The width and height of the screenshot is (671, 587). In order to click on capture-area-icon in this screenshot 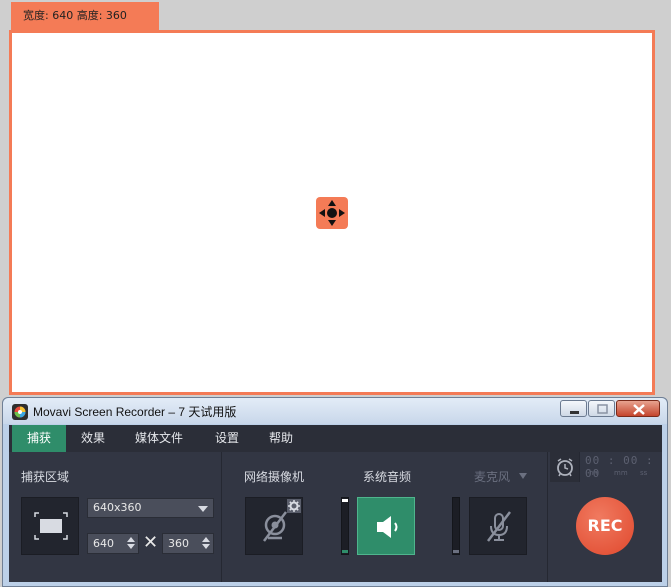, I will do `click(51, 526)`.